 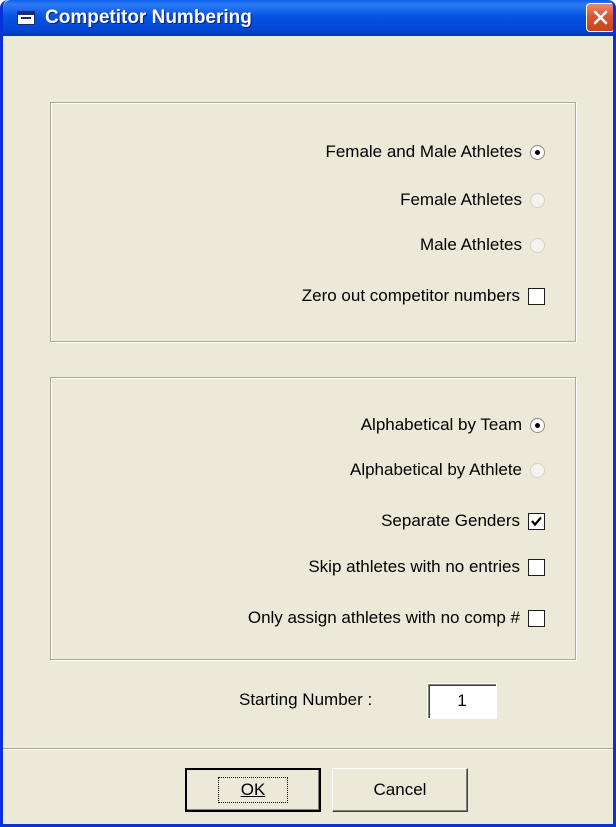 I want to click on window-icon, so click(x=26, y=18).